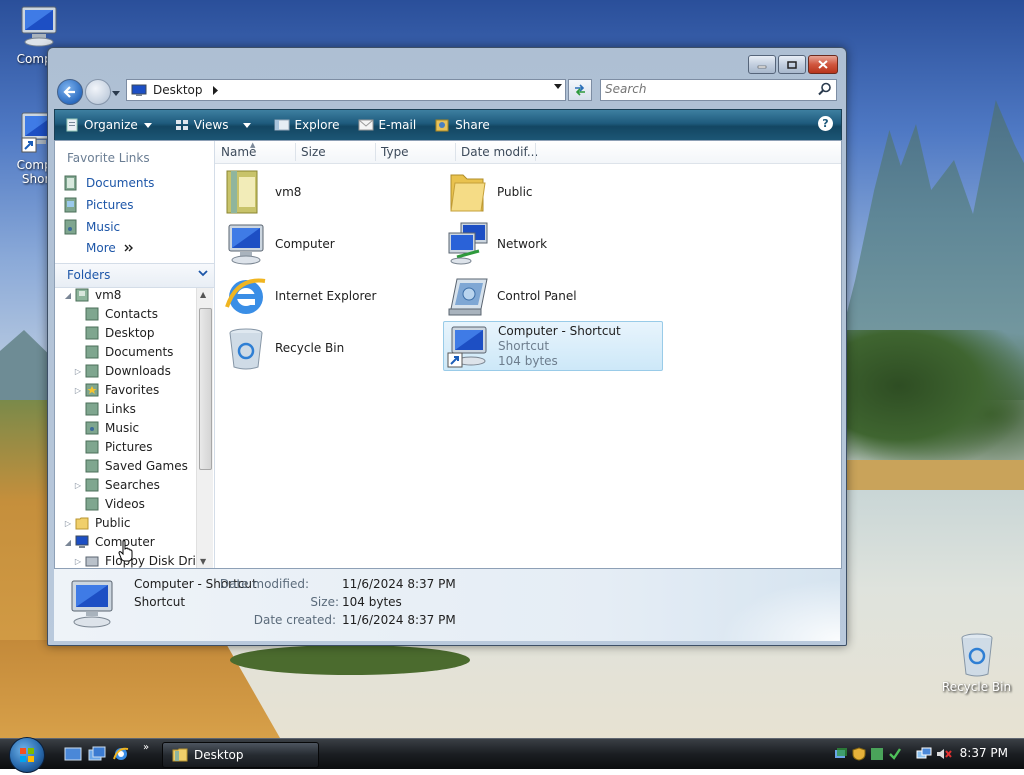 The height and width of the screenshot is (775, 1024). What do you see at coordinates (350, 660) in the screenshot?
I see `wallpaper-grass` at bounding box center [350, 660].